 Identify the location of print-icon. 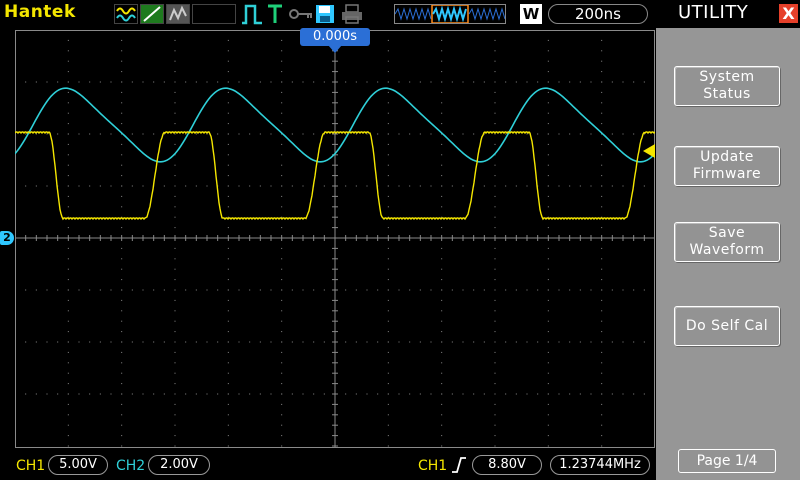
(352, 16).